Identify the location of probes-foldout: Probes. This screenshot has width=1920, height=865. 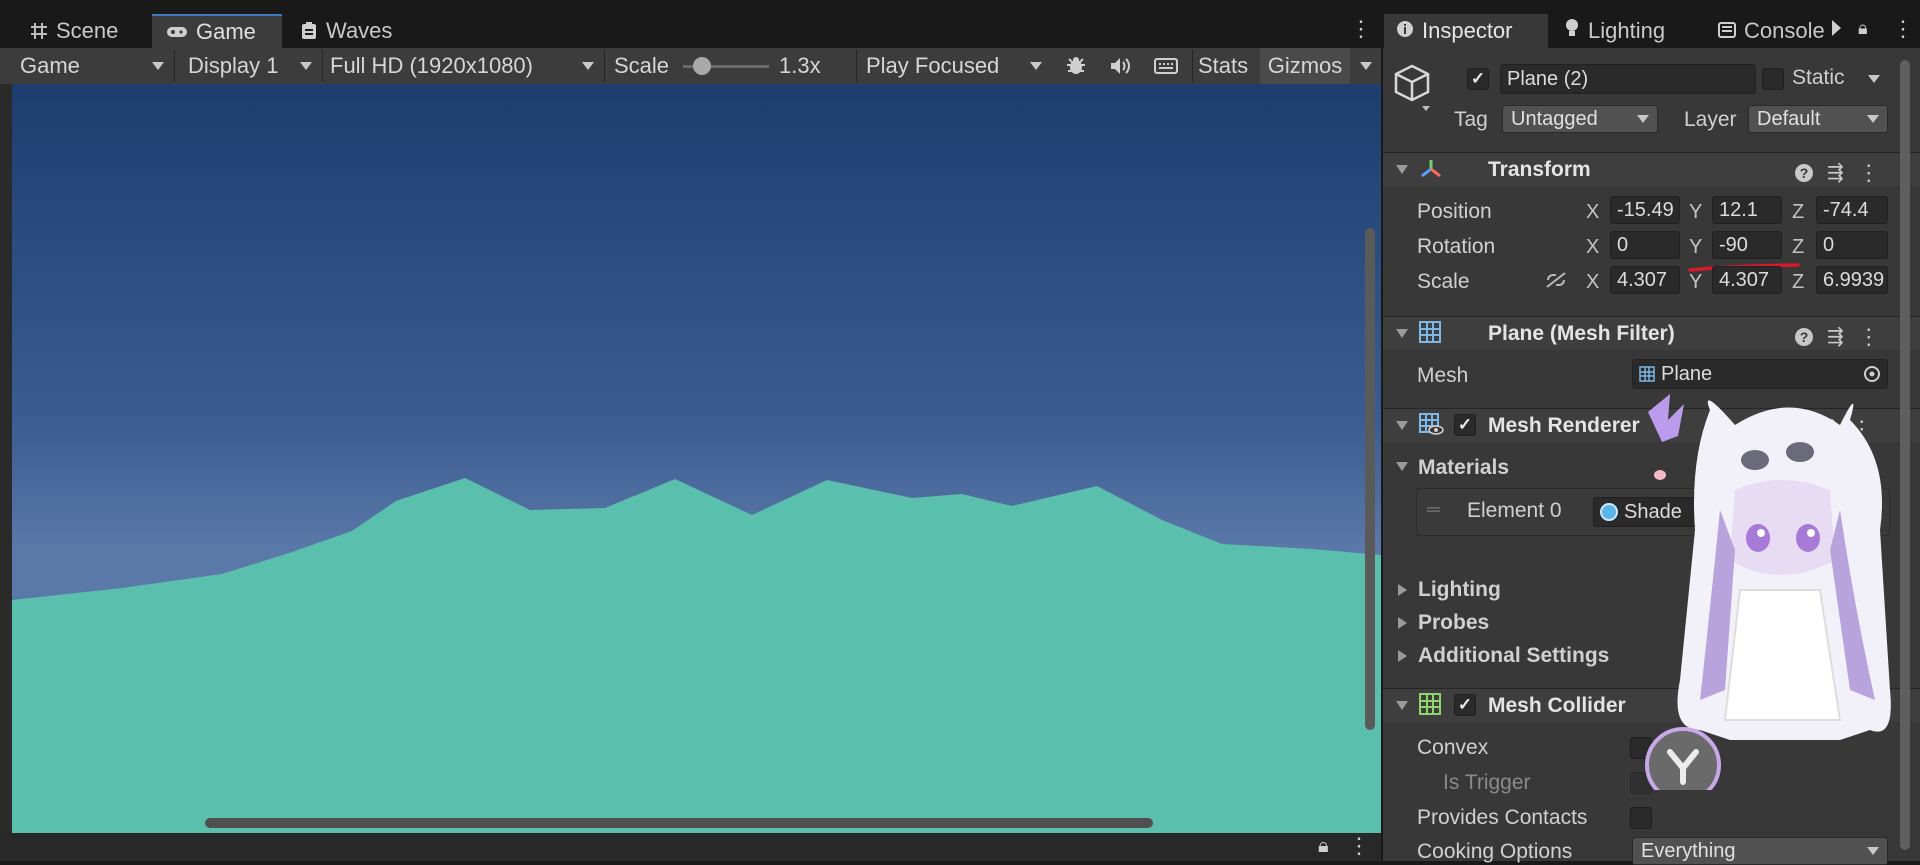
(1453, 623).